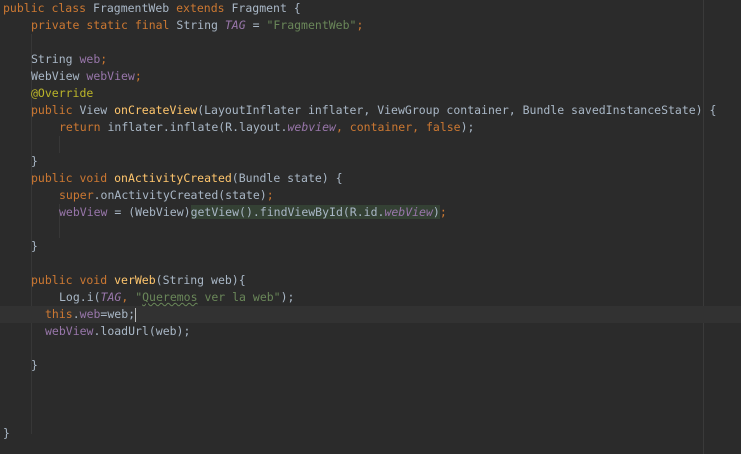 The image size is (741, 454). I want to click on arguments: , container,, so click(380, 127).